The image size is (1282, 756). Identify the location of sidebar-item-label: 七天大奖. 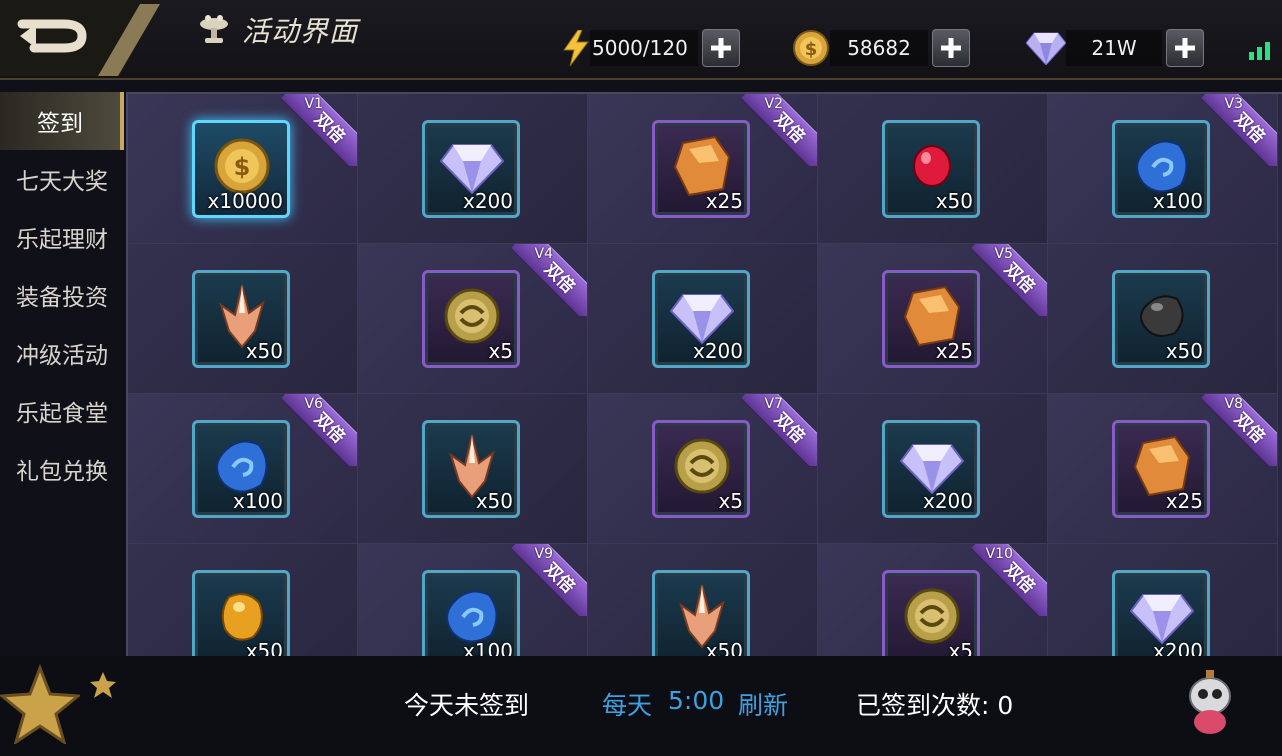
(62, 182).